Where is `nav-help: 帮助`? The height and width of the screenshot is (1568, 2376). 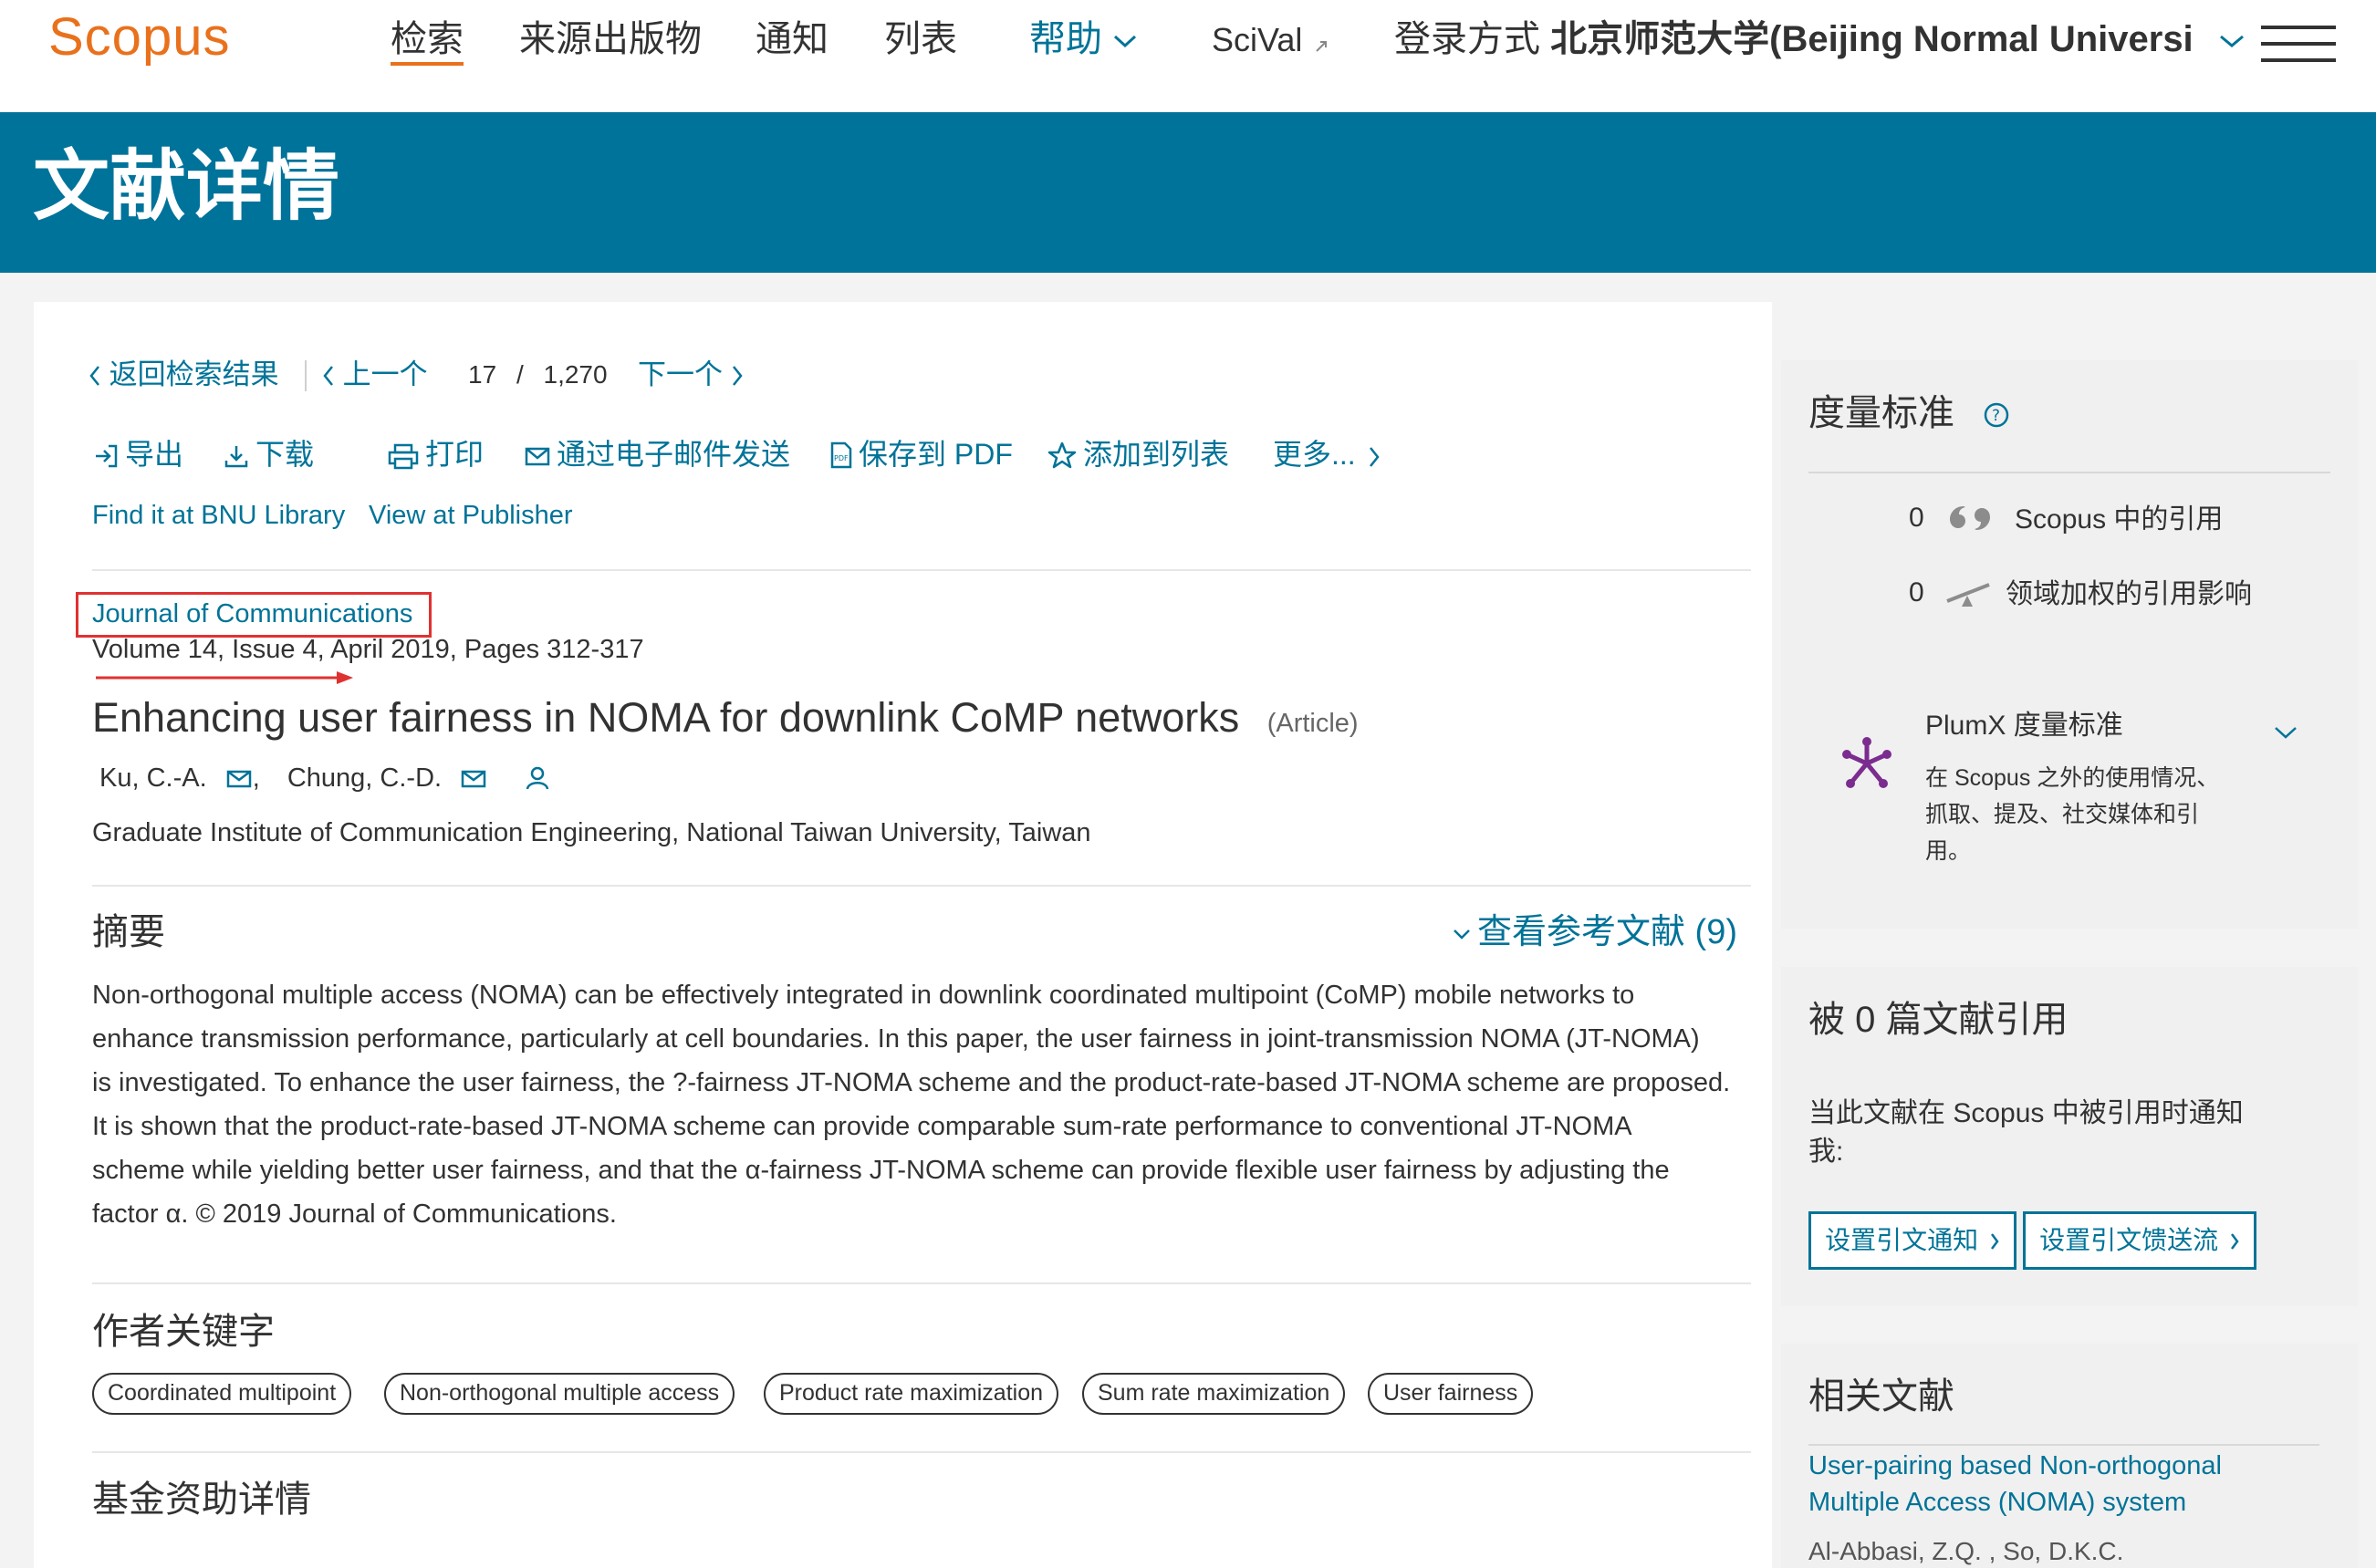
nav-help: 帮助 is located at coordinates (1084, 39).